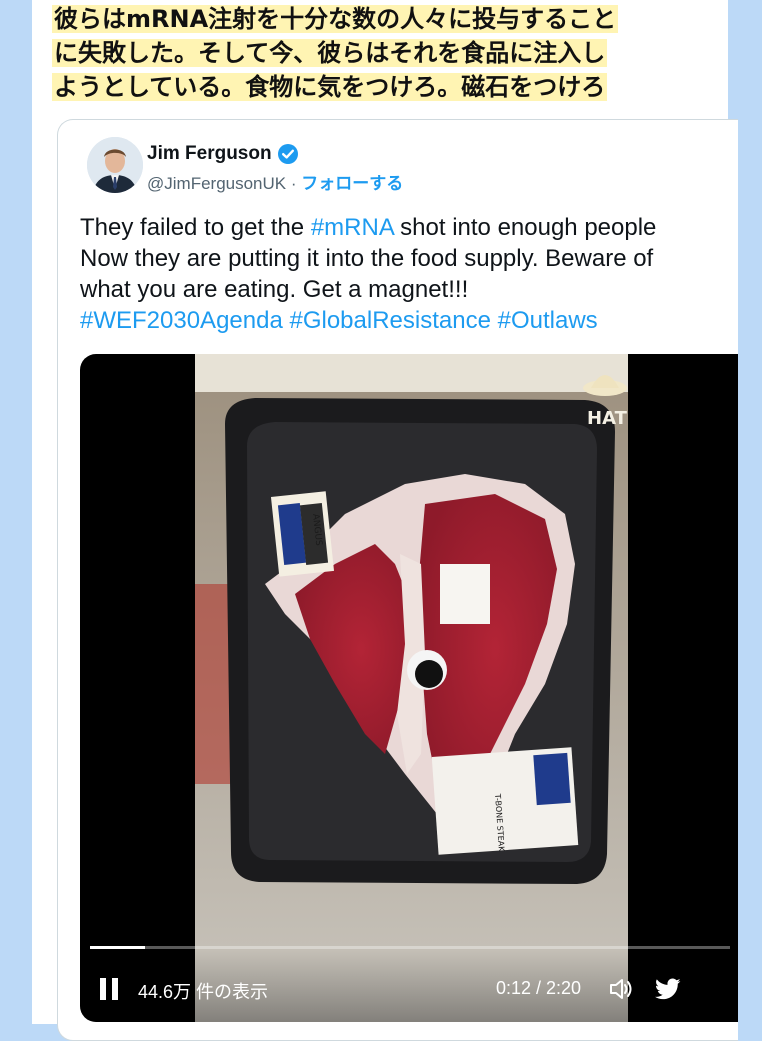  What do you see at coordinates (548, 320) in the screenshot?
I see `hashtag-link: #Outlaws` at bounding box center [548, 320].